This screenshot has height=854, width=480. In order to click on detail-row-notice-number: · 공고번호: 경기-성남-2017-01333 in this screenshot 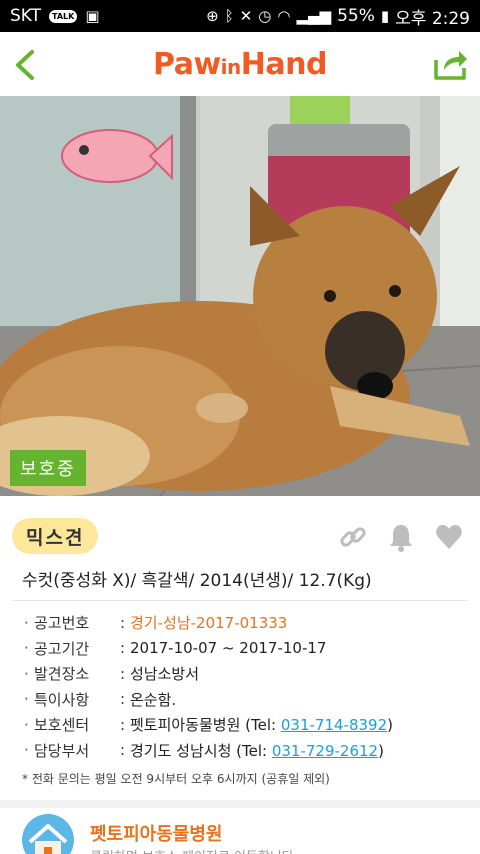, I will do `click(156, 623)`.